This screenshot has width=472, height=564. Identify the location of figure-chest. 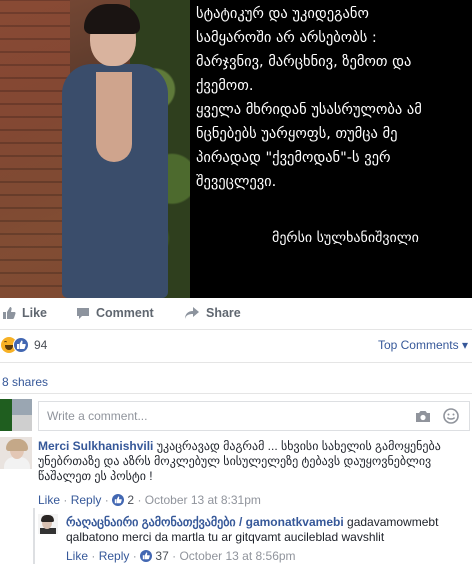
(114, 117).